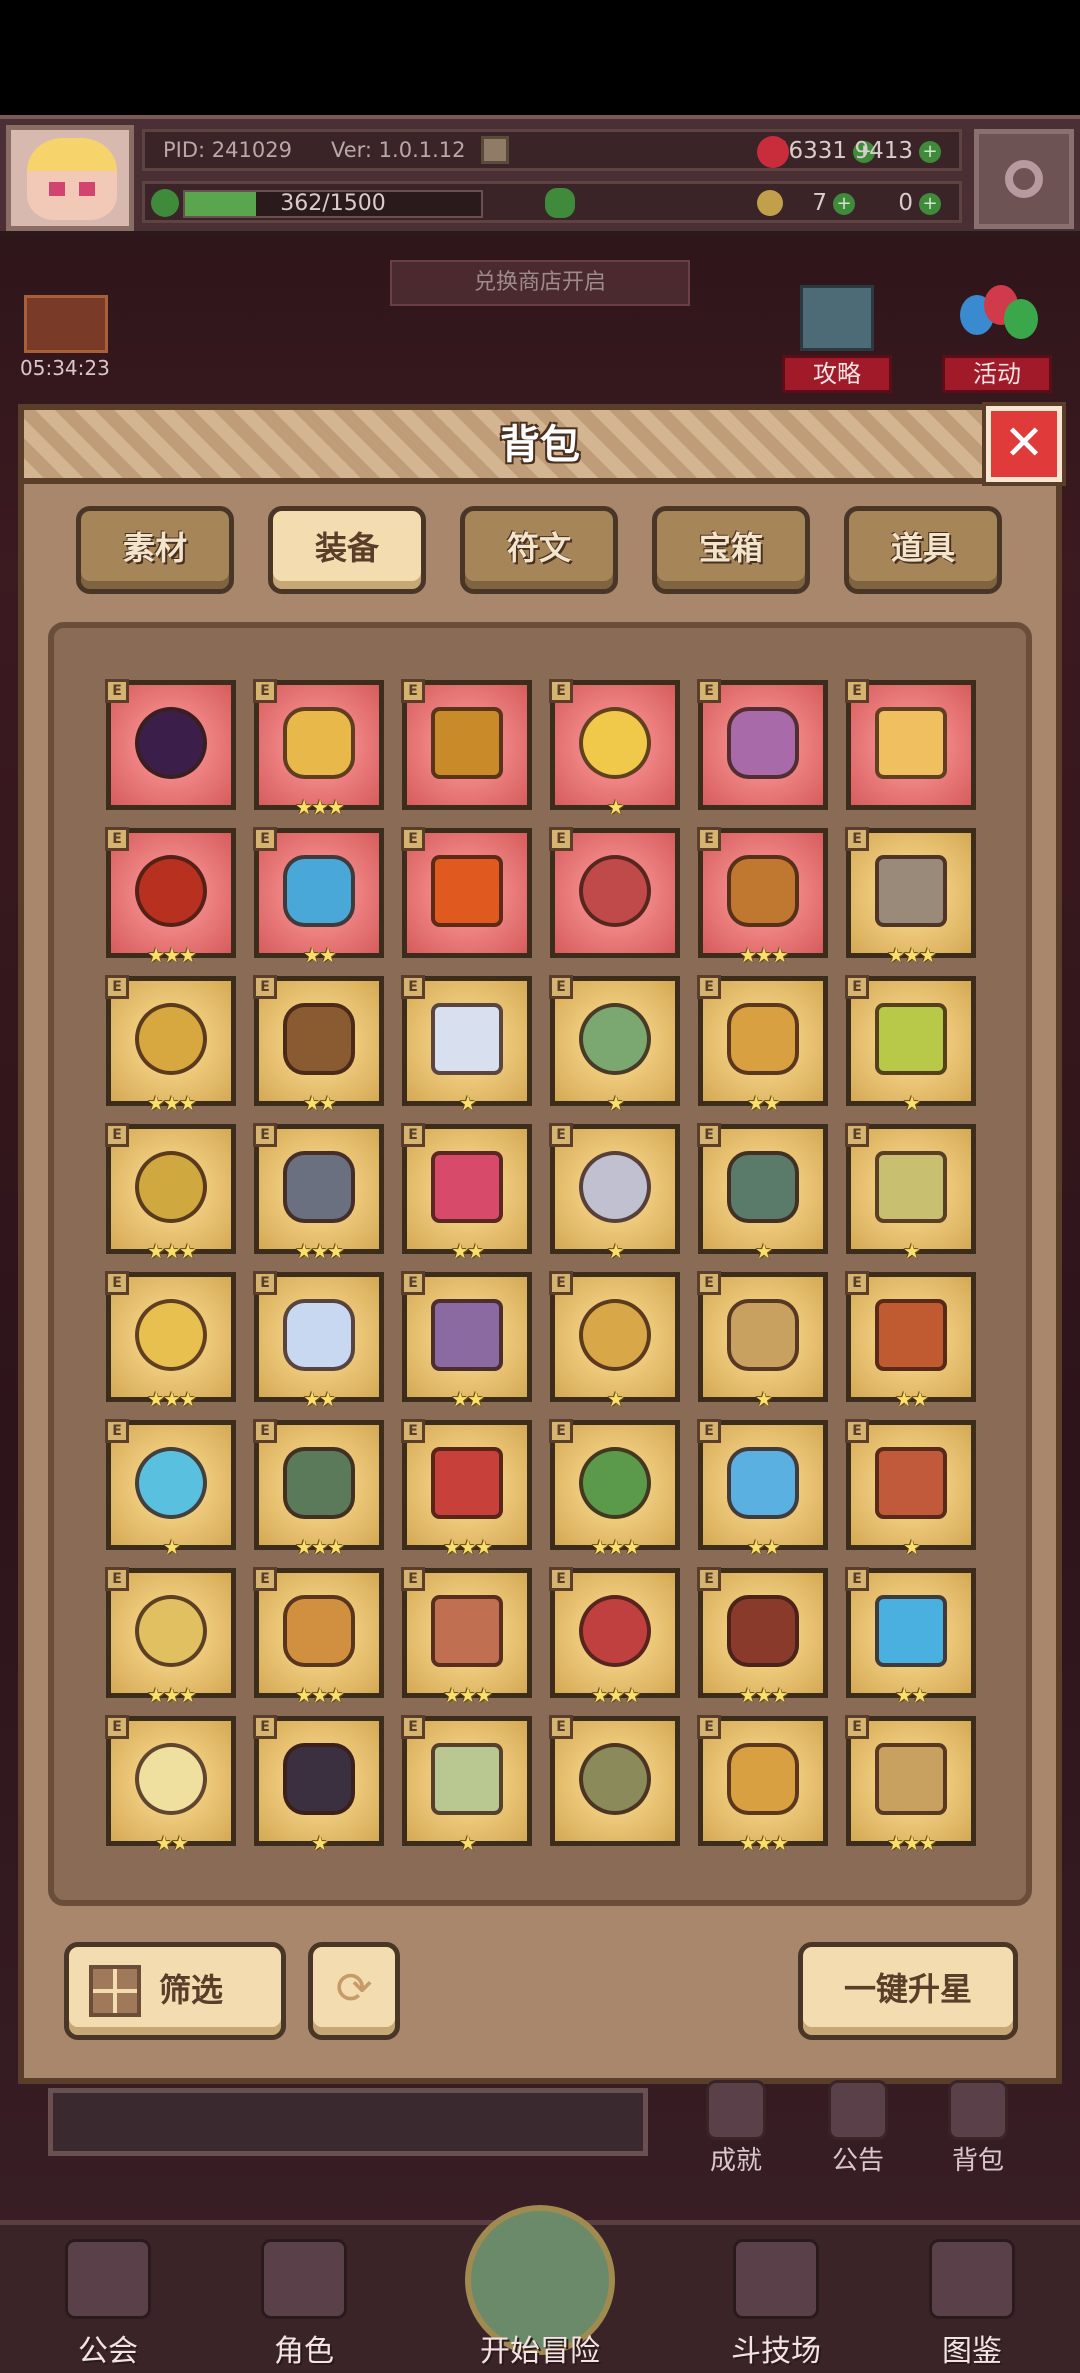  Describe the element at coordinates (911, 1779) in the screenshot. I see `pearl-ring-icon` at that location.